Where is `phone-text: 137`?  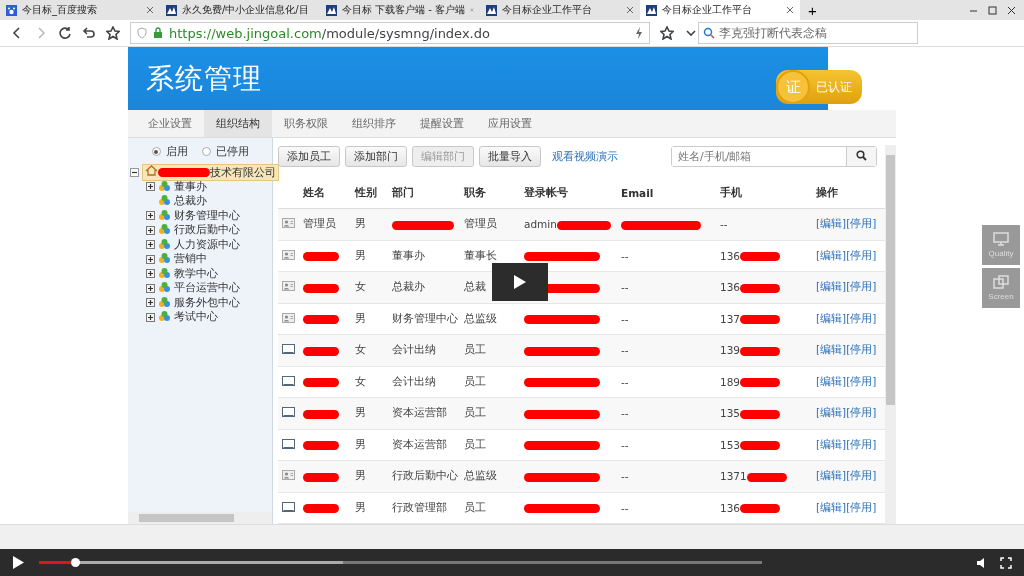
phone-text: 137 is located at coordinates (730, 318).